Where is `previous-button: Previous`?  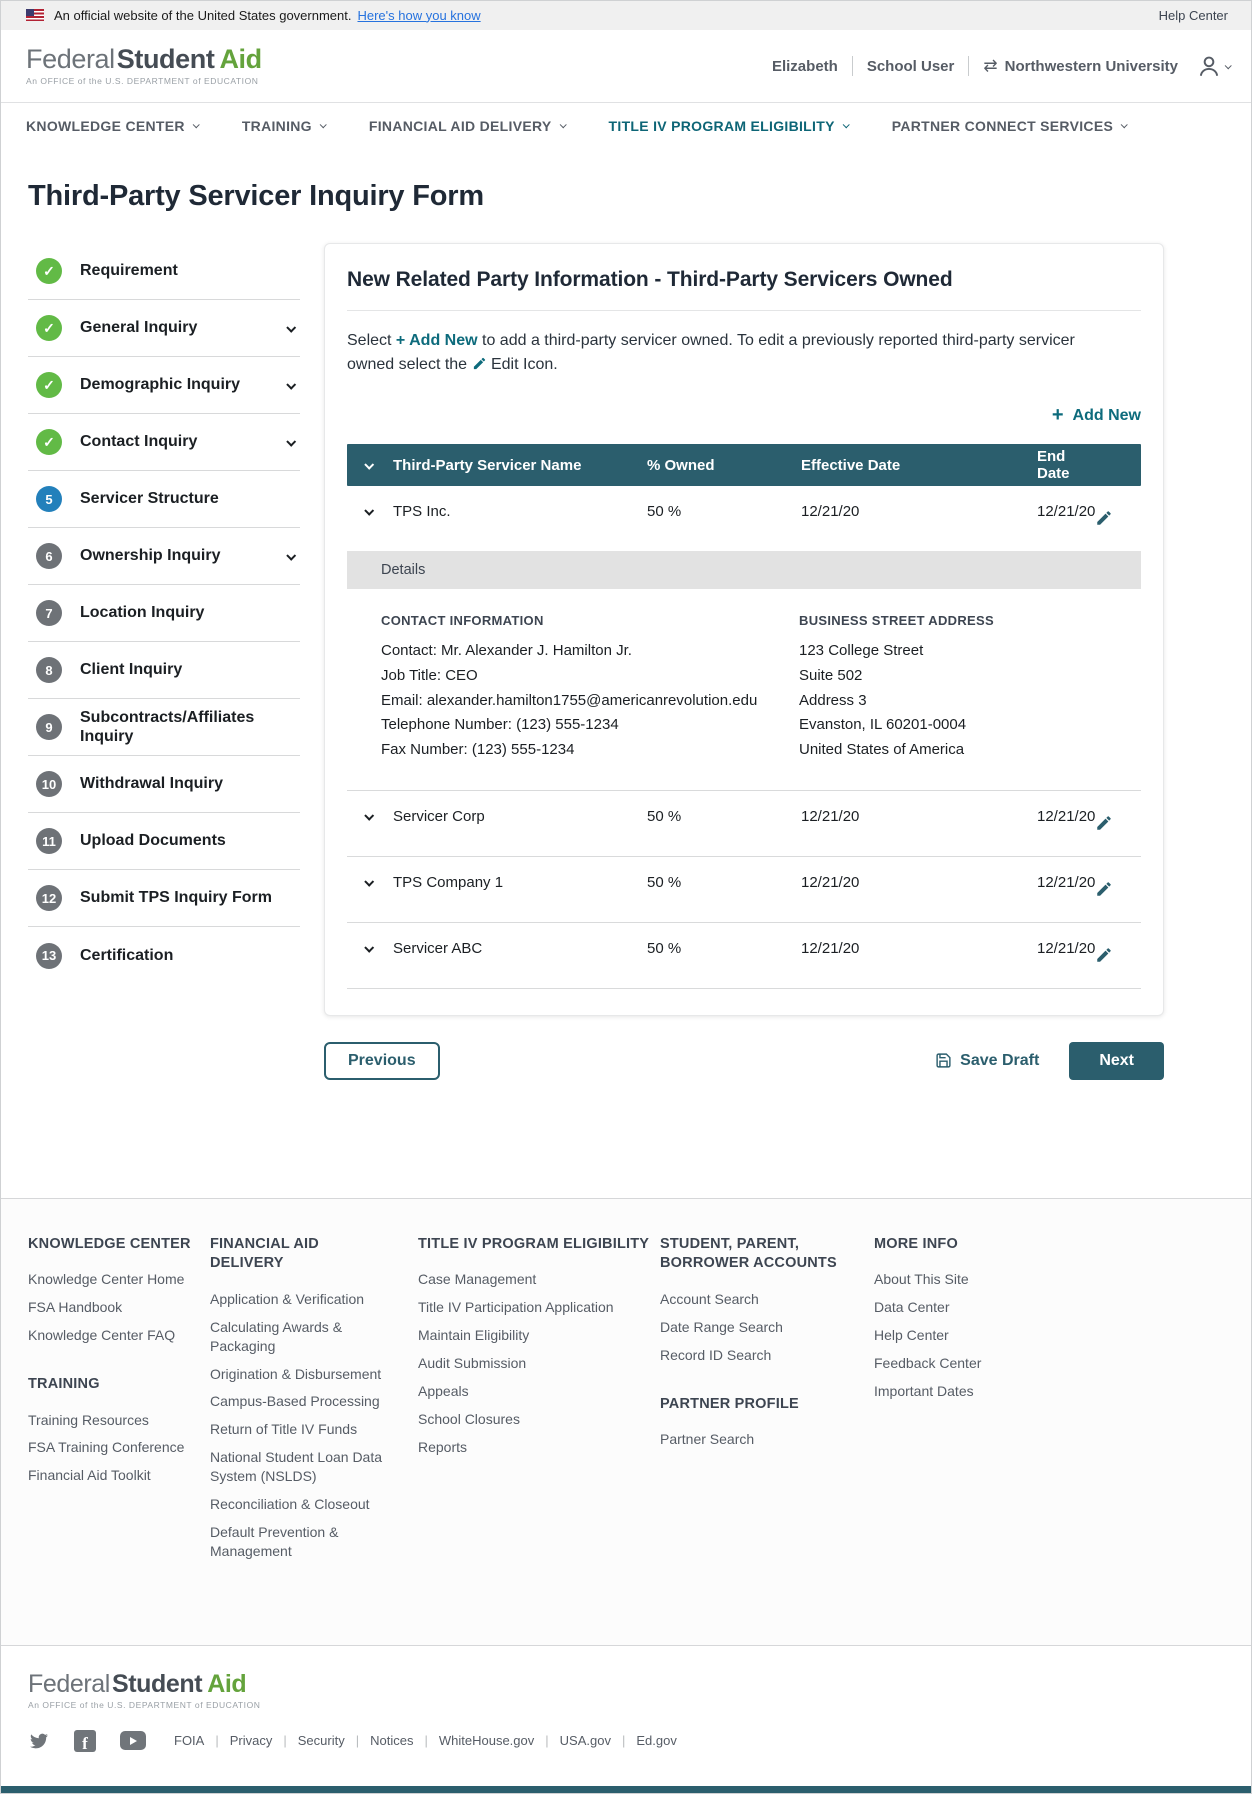 previous-button: Previous is located at coordinates (382, 1060).